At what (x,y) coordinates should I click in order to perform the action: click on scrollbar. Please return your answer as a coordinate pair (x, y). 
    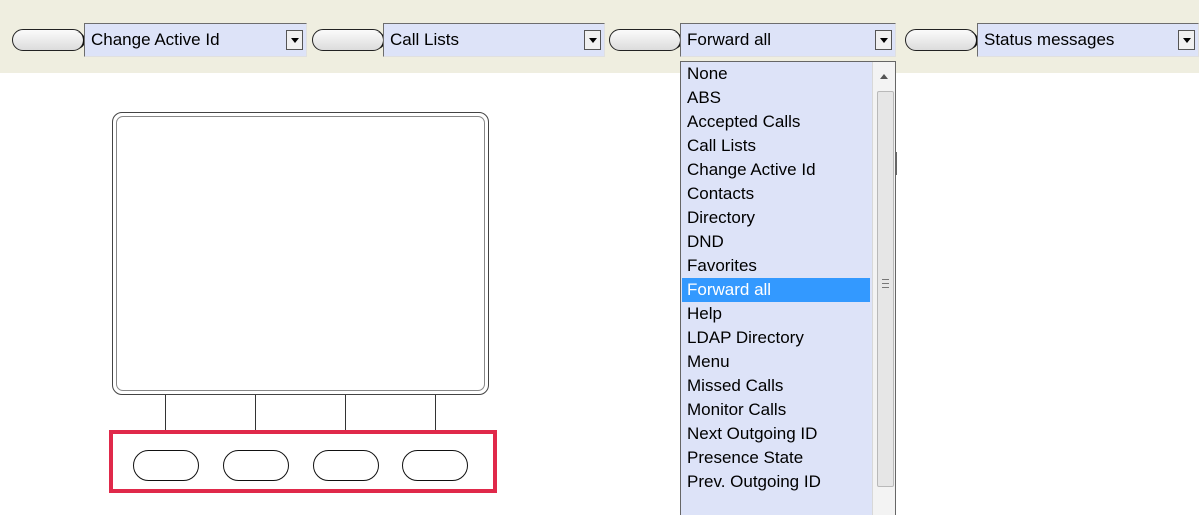
    Looking at the image, I should click on (883, 288).